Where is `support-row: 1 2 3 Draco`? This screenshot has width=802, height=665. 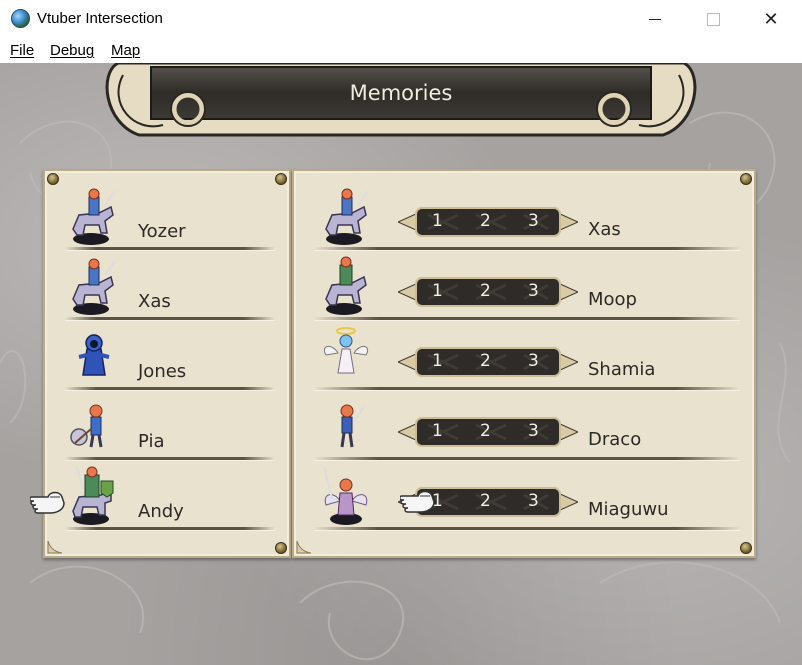 support-row: 1 2 3 Draco is located at coordinates (524, 426).